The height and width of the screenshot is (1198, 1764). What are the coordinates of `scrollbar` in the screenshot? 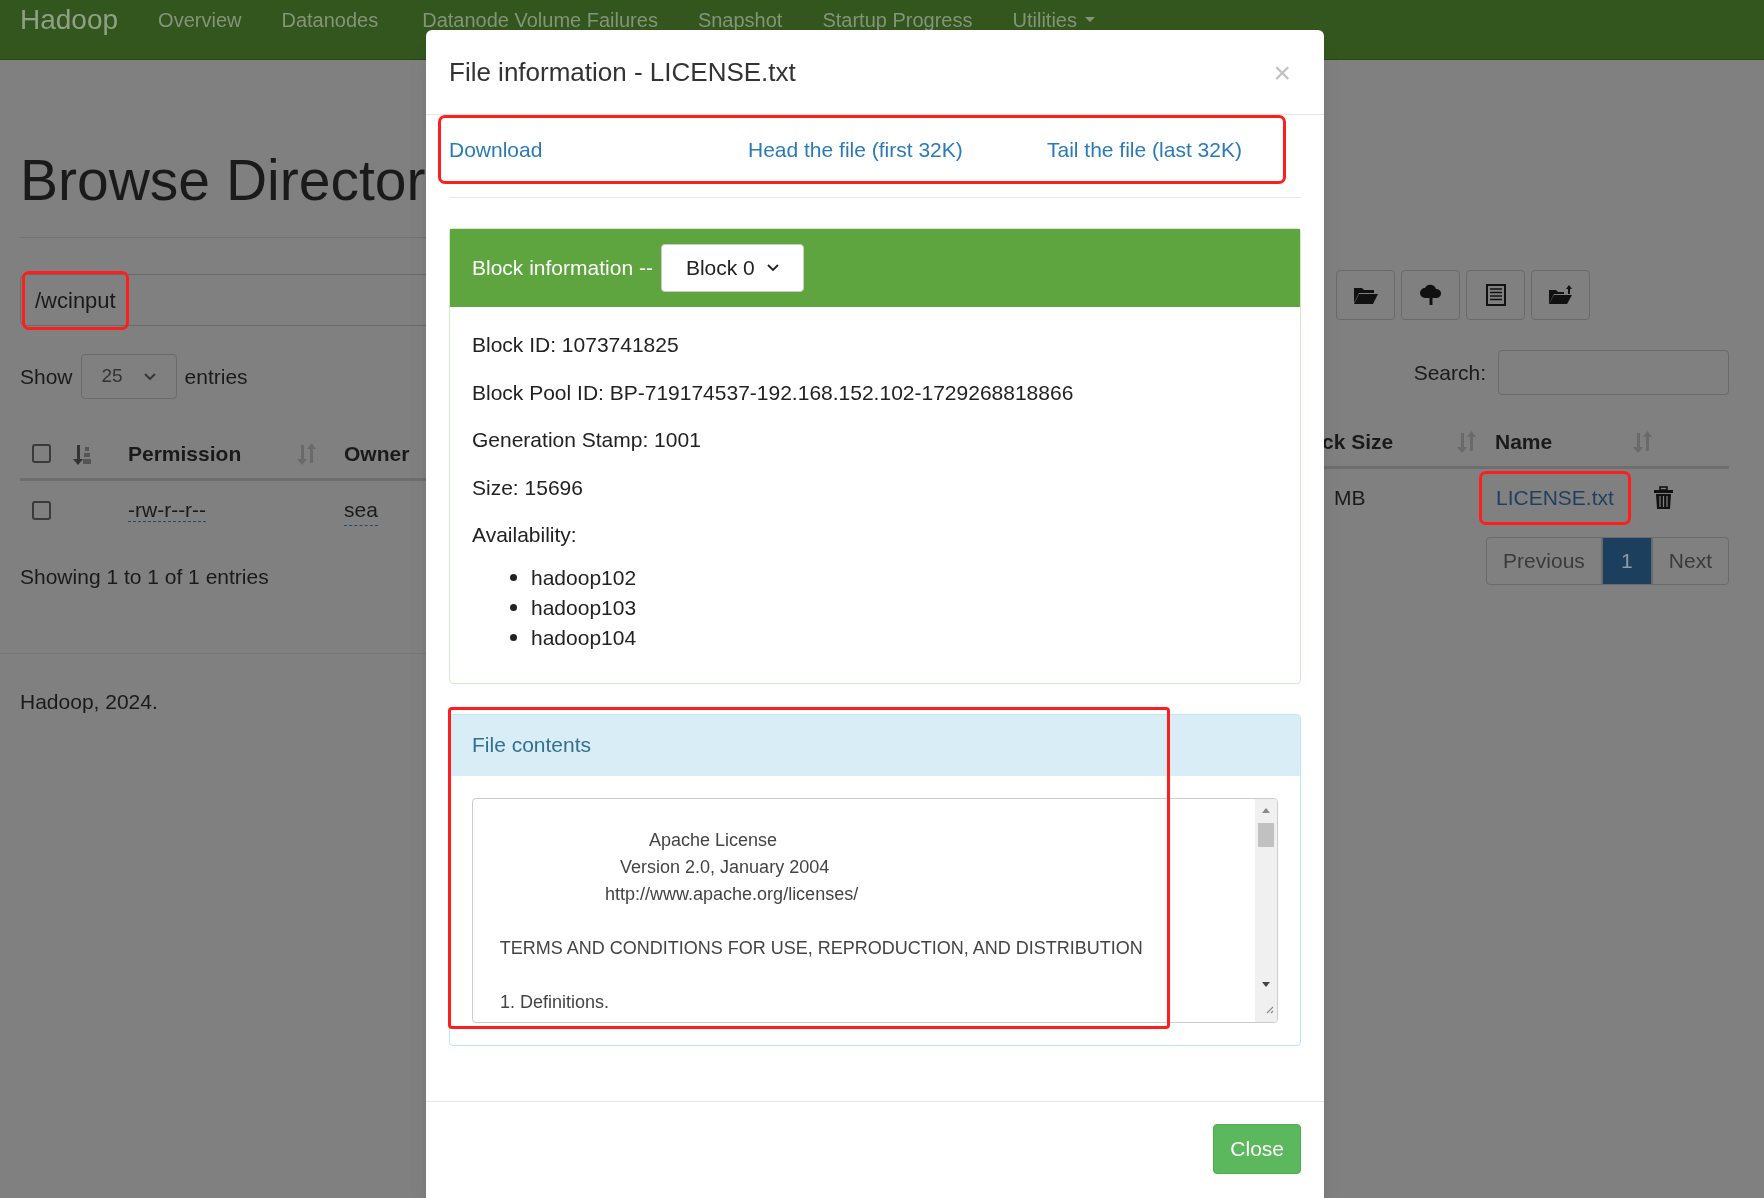 It's located at (1266, 910).